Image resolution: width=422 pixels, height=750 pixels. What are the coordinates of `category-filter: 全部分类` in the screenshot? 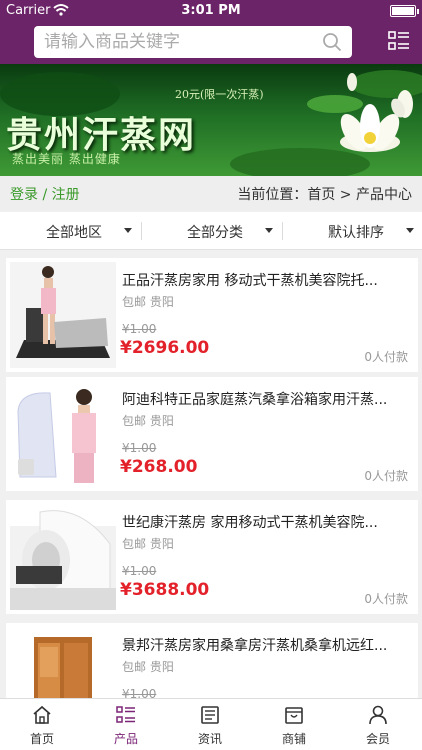 It's located at (211, 231).